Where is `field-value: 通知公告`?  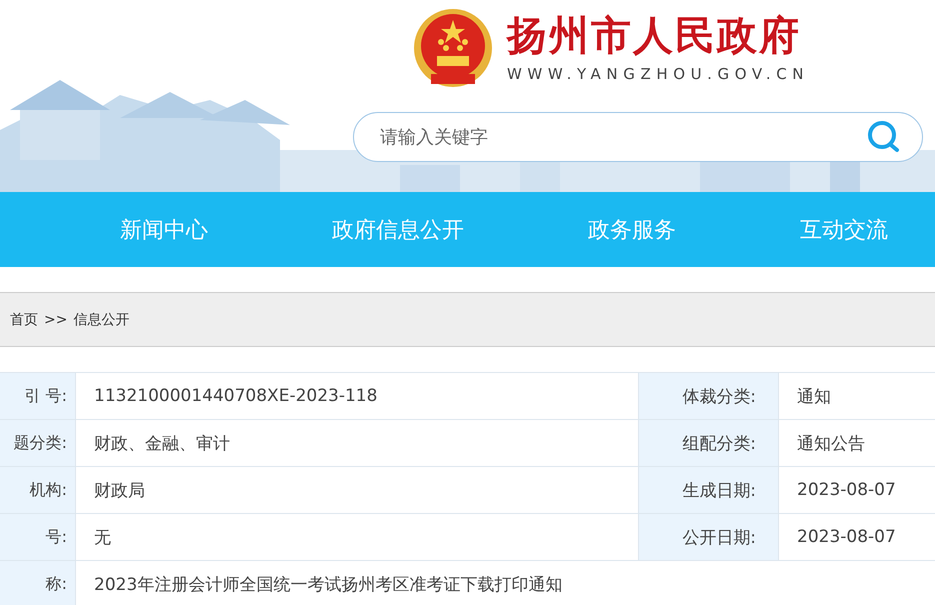 field-value: 通知公告 is located at coordinates (856, 443).